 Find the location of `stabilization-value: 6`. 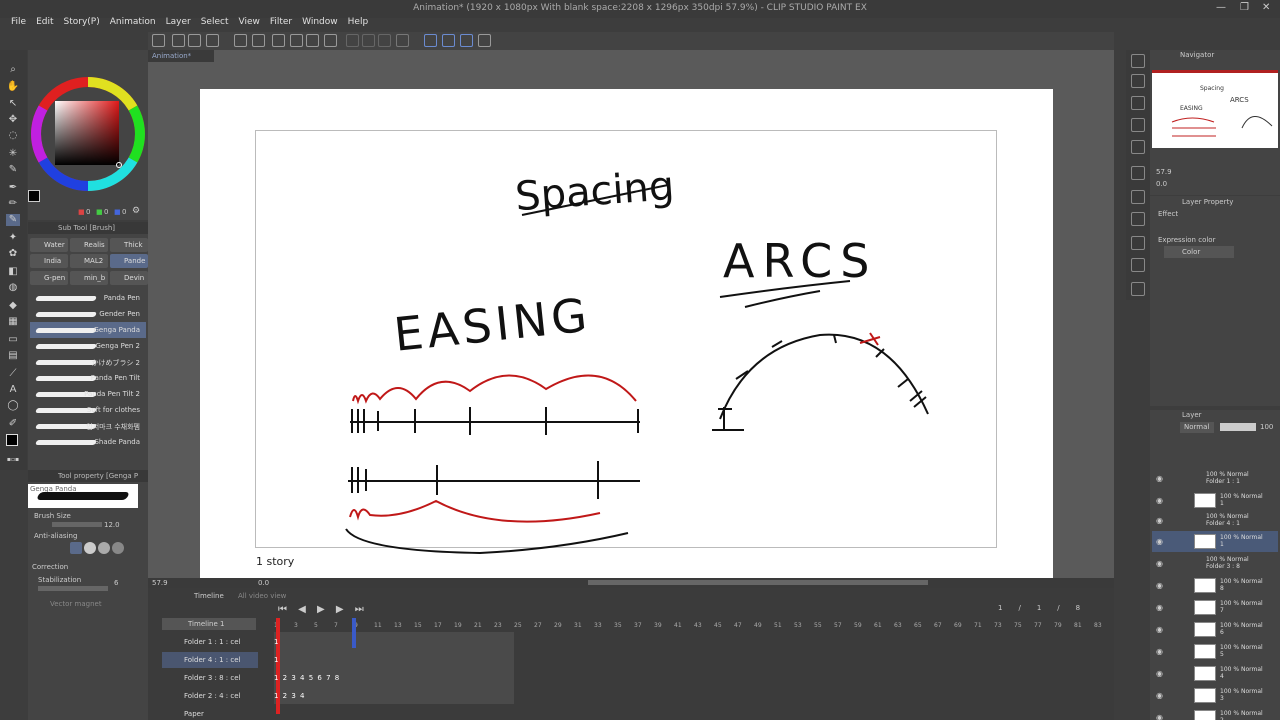

stabilization-value: 6 is located at coordinates (116, 583).